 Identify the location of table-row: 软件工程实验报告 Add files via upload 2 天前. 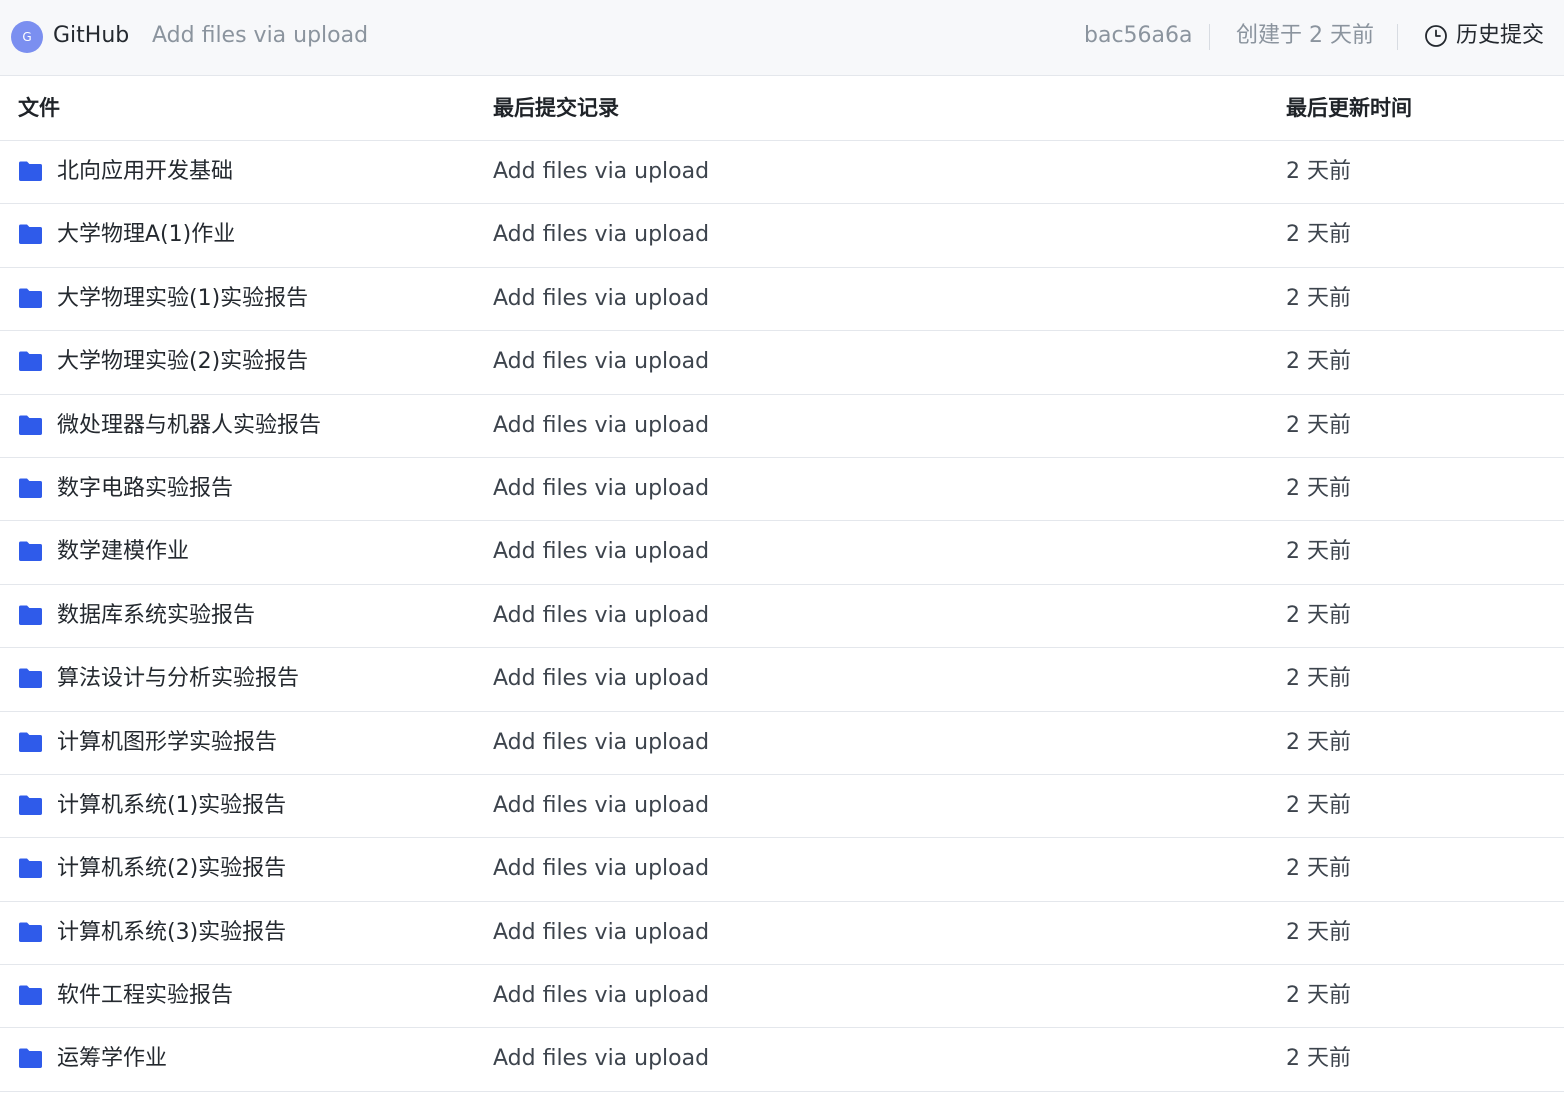
(782, 997).